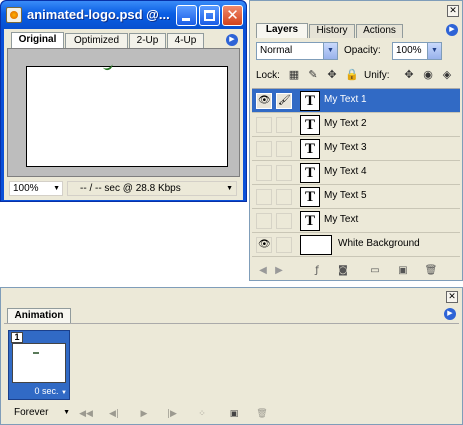 This screenshot has width=463, height=425. Describe the element at coordinates (313, 75) in the screenshot. I see `lock-paint-icon: ✎` at that location.